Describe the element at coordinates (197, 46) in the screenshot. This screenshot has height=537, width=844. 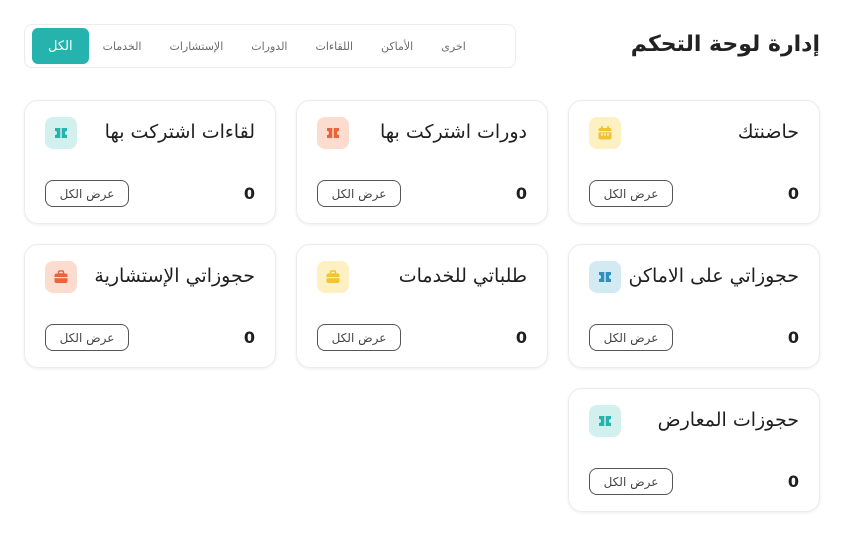
I see `tab-consultations: الإستشارات` at that location.